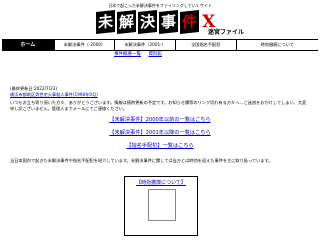 This screenshot has height=240, width=320. I want to click on link-pre2000: 【未解決事件】2000年以前の一覧はこちら, so click(159, 120).